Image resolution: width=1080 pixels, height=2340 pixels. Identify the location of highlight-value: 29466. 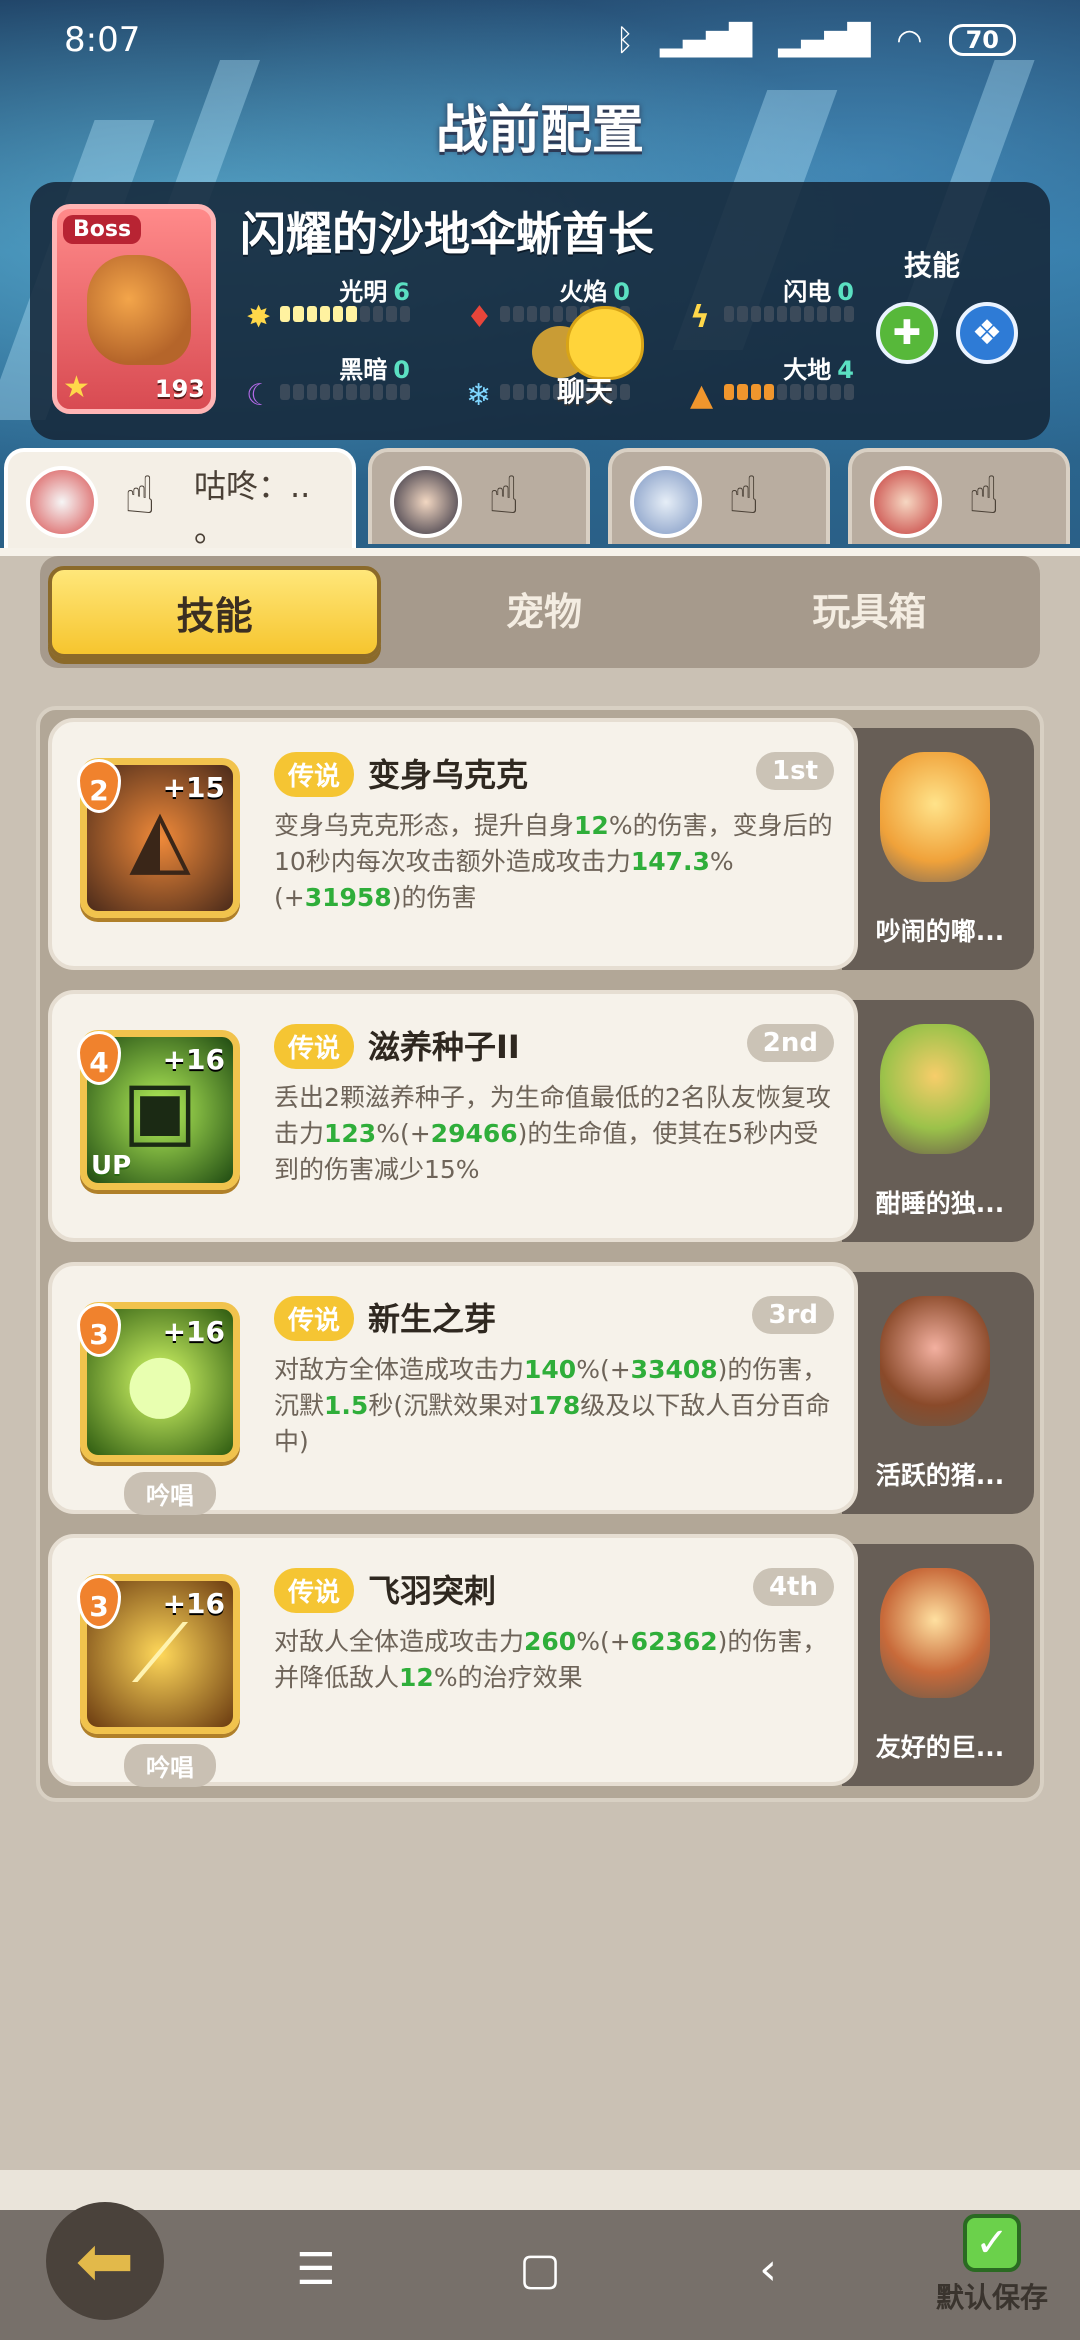
(474, 1133).